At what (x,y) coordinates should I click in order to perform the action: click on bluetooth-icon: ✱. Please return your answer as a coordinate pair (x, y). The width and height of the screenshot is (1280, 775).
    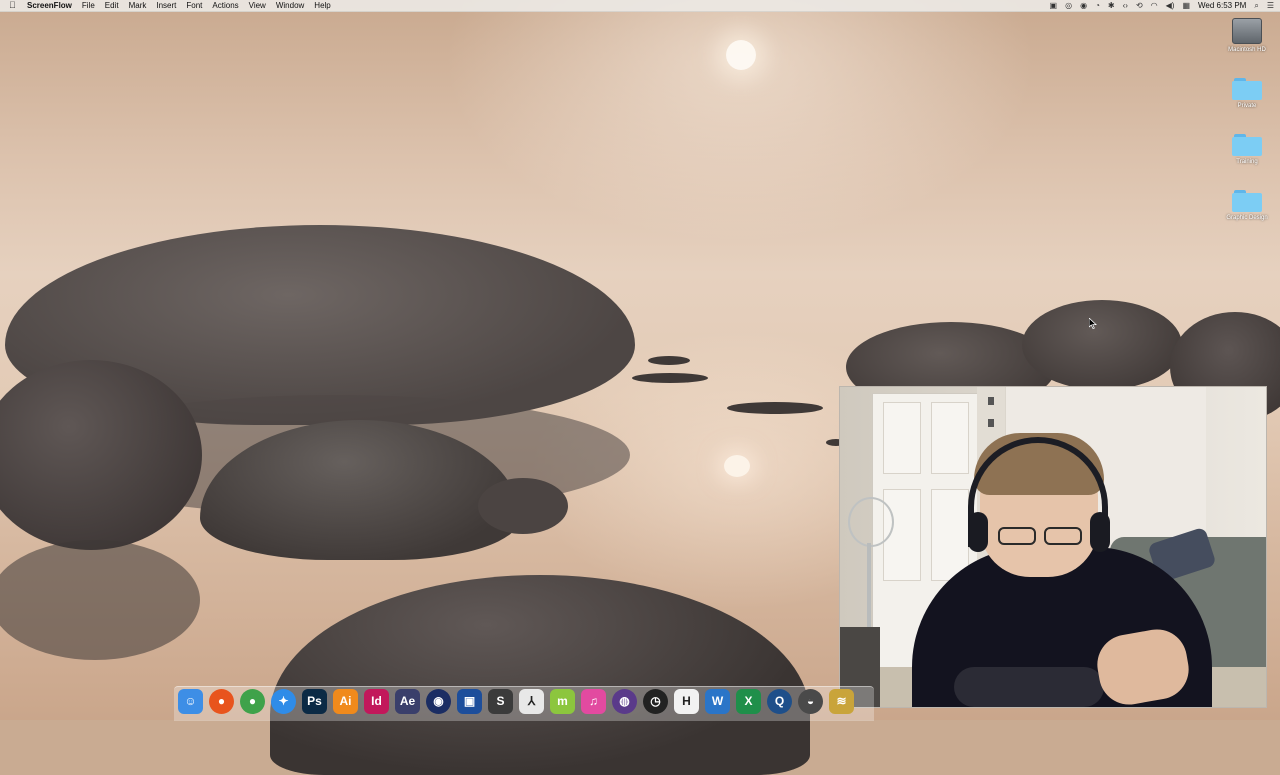
    Looking at the image, I should click on (1111, 5).